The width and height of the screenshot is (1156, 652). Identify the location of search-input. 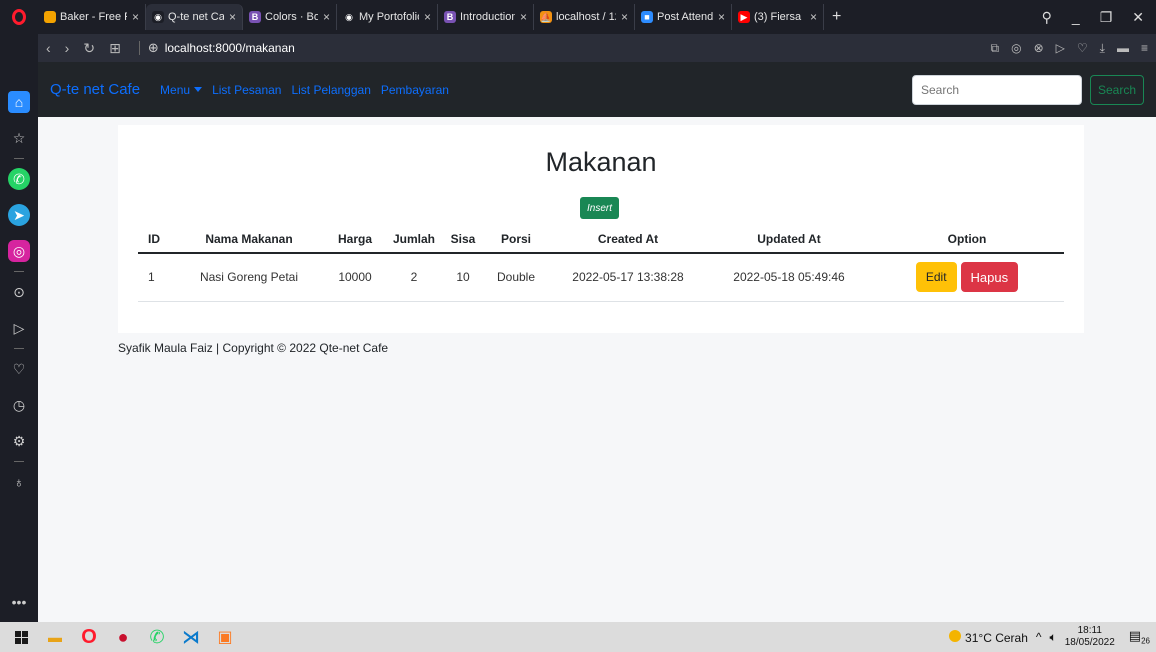
(996, 89).